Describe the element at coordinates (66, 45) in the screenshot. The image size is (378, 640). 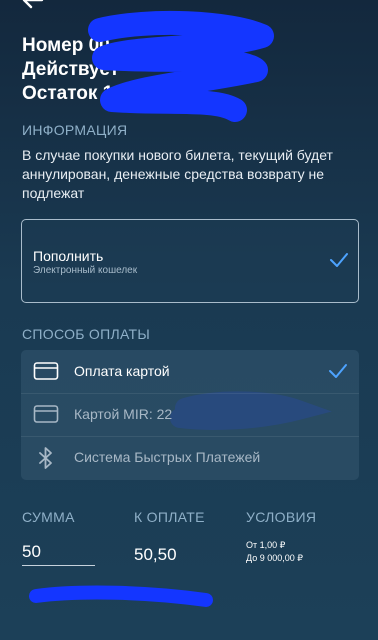
I see `ticket-number: Номер 00` at that location.